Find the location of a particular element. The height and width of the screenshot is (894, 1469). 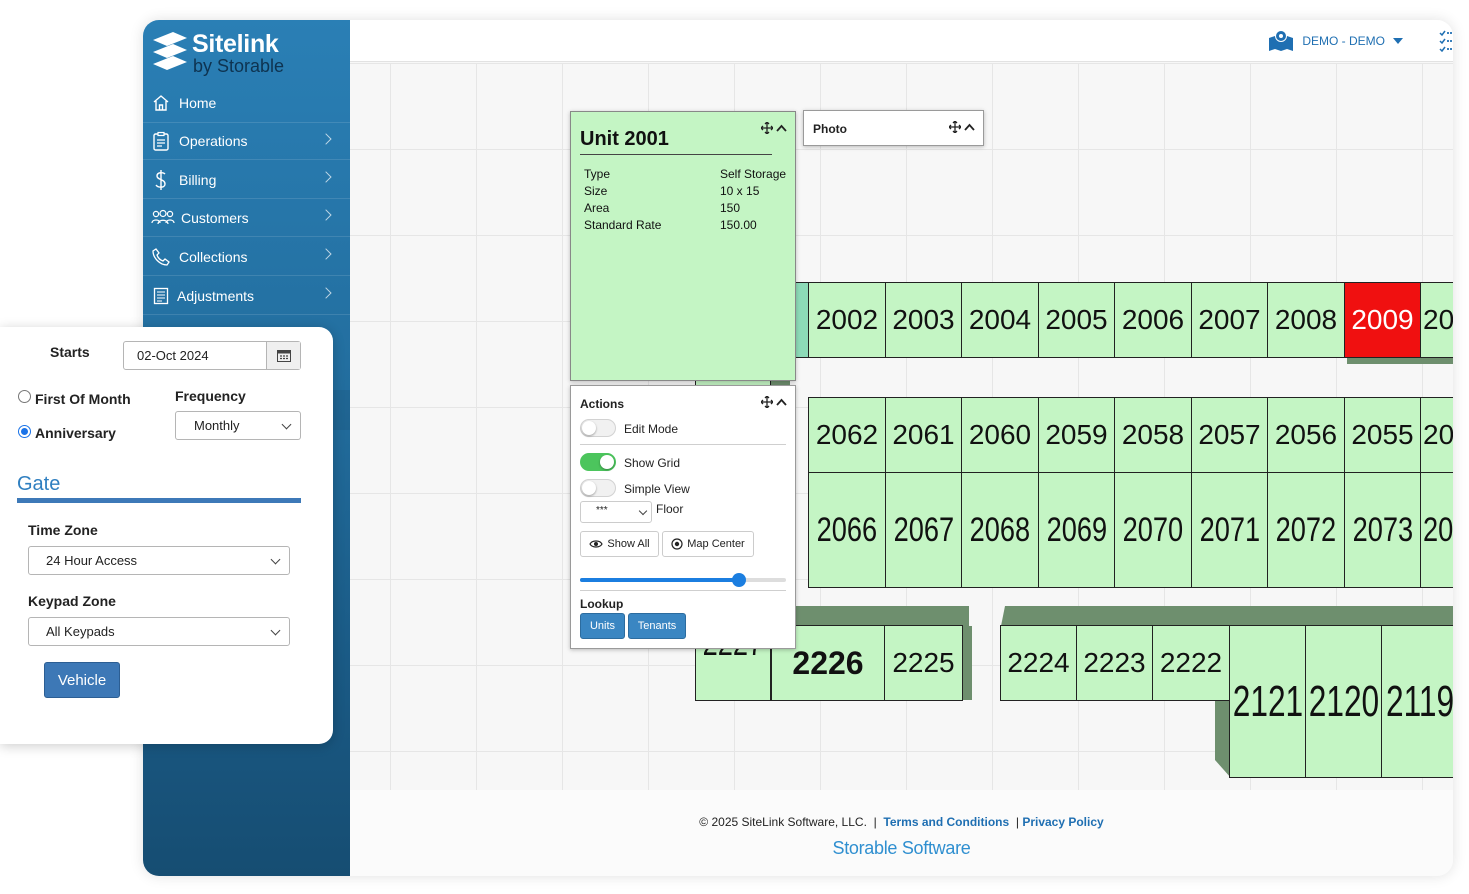

map-unit-2005: 2005 is located at coordinates (1076, 320).